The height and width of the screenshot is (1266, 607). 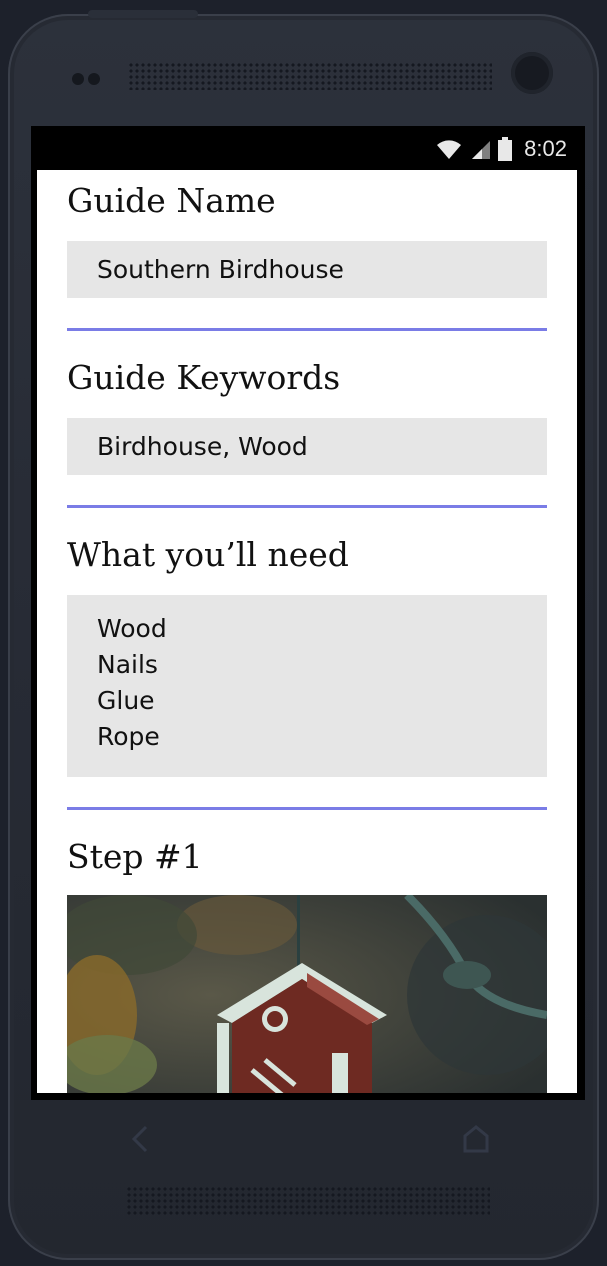 What do you see at coordinates (505, 149) in the screenshot?
I see `battery-icon` at bounding box center [505, 149].